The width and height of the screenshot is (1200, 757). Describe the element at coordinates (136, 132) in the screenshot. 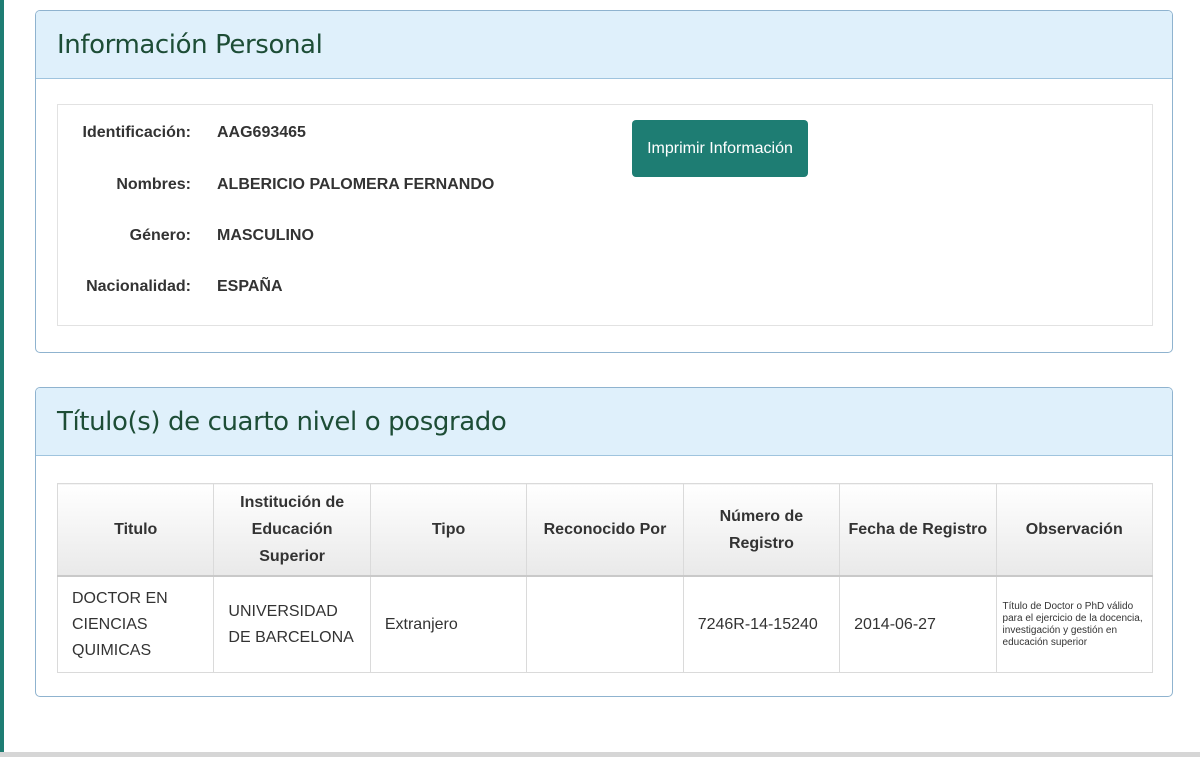

I see `identification-label: Identificación:` at that location.